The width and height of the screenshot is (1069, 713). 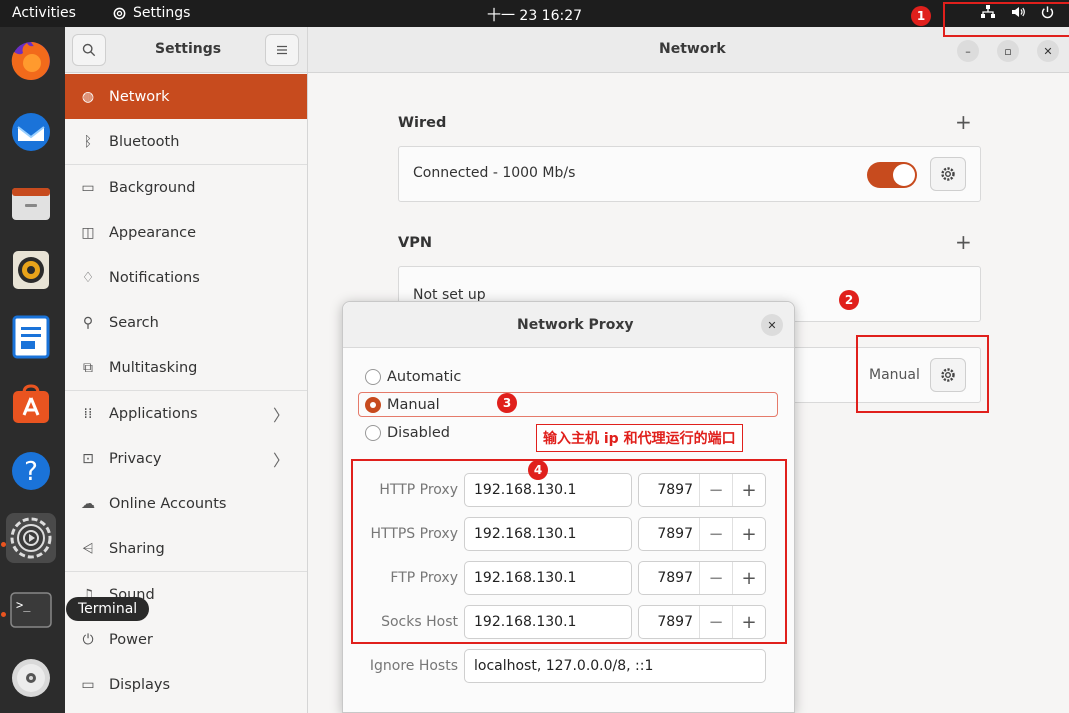 What do you see at coordinates (615, 666) in the screenshot?
I see `ignore-hosts-input: localhost, 127.0.0.0/8, ::1` at bounding box center [615, 666].